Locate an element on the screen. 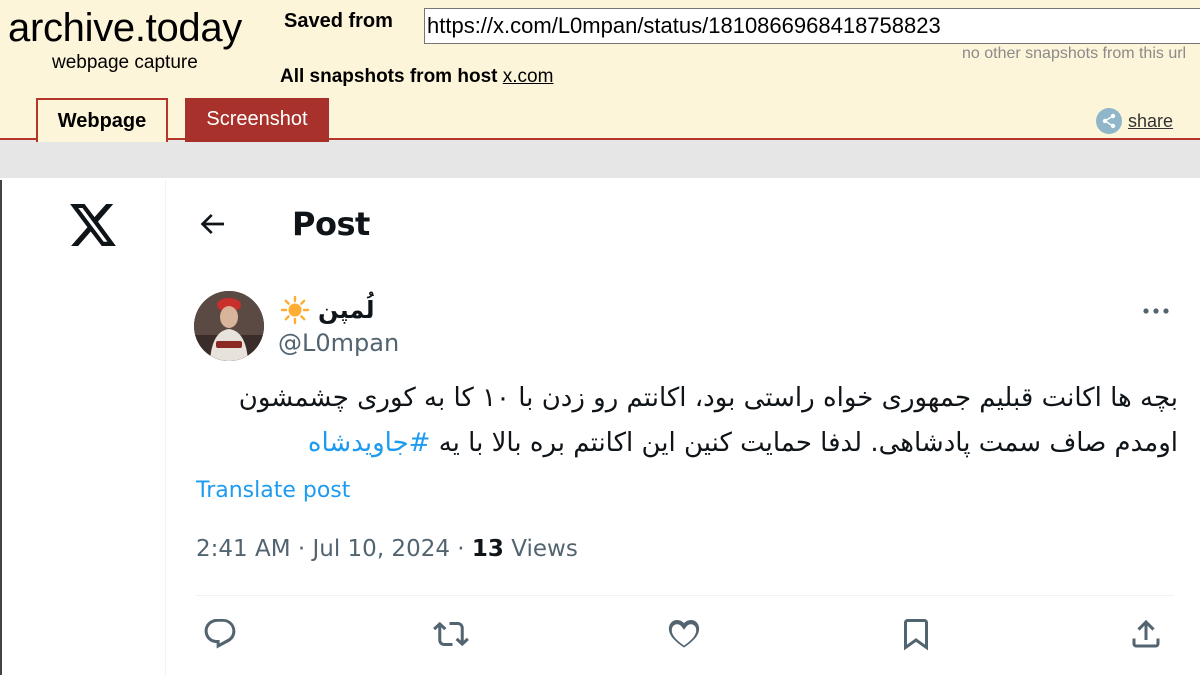 The height and width of the screenshot is (675, 1200). like-heart-icon is located at coordinates (684, 634).